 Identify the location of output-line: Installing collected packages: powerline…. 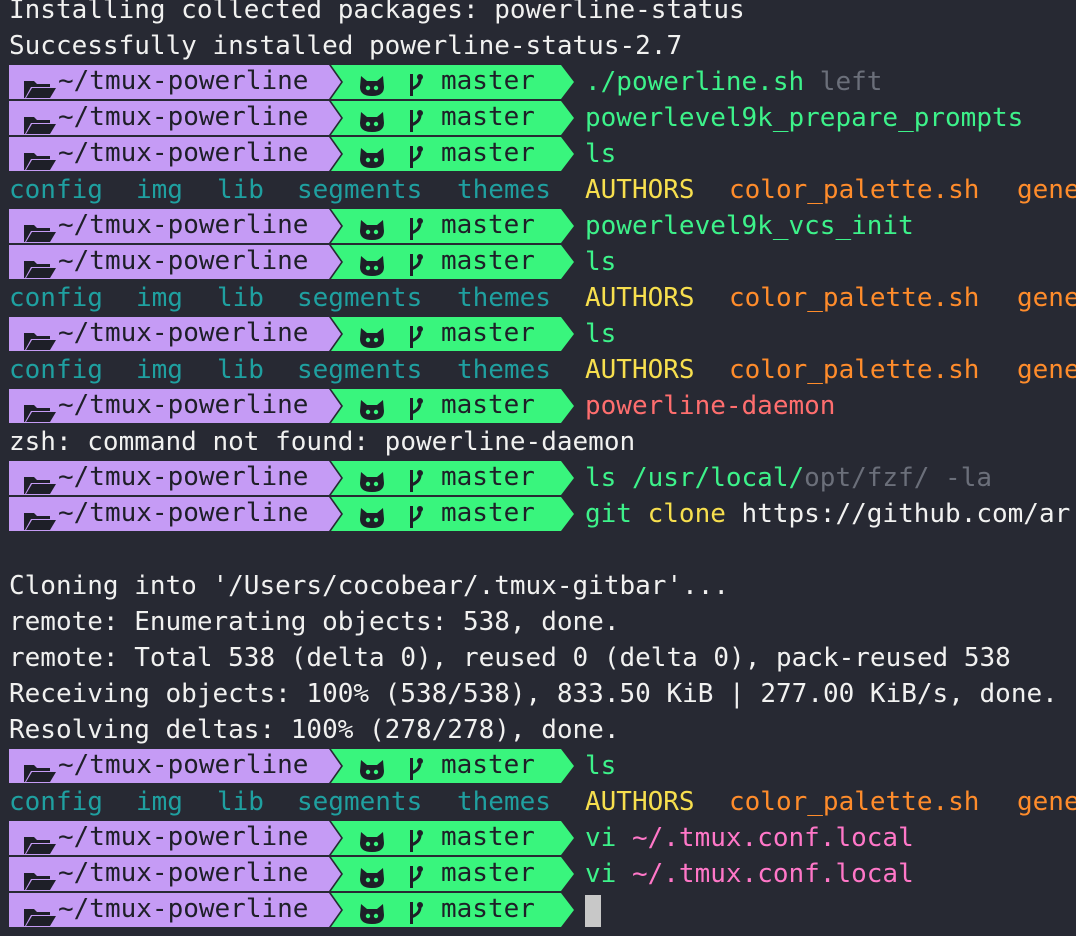
(542, 14).